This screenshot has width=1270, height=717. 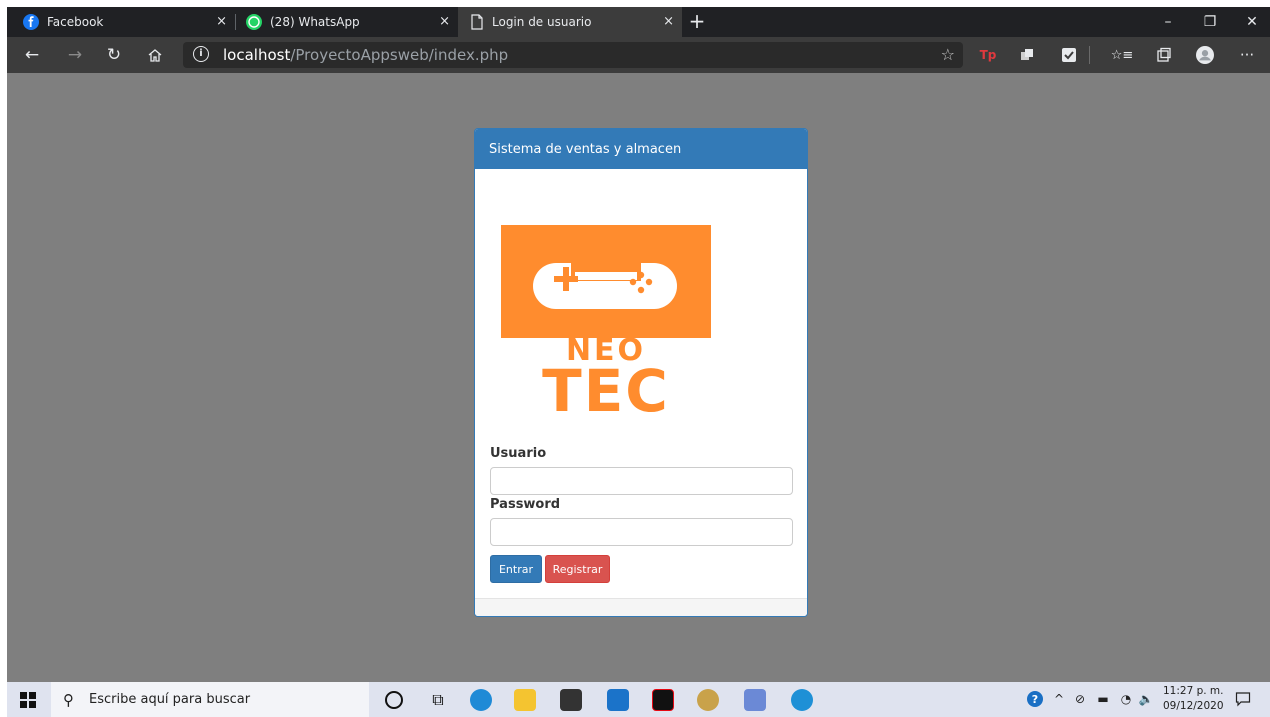 What do you see at coordinates (1126, 699) in the screenshot?
I see `wifi-icon: ◔` at bounding box center [1126, 699].